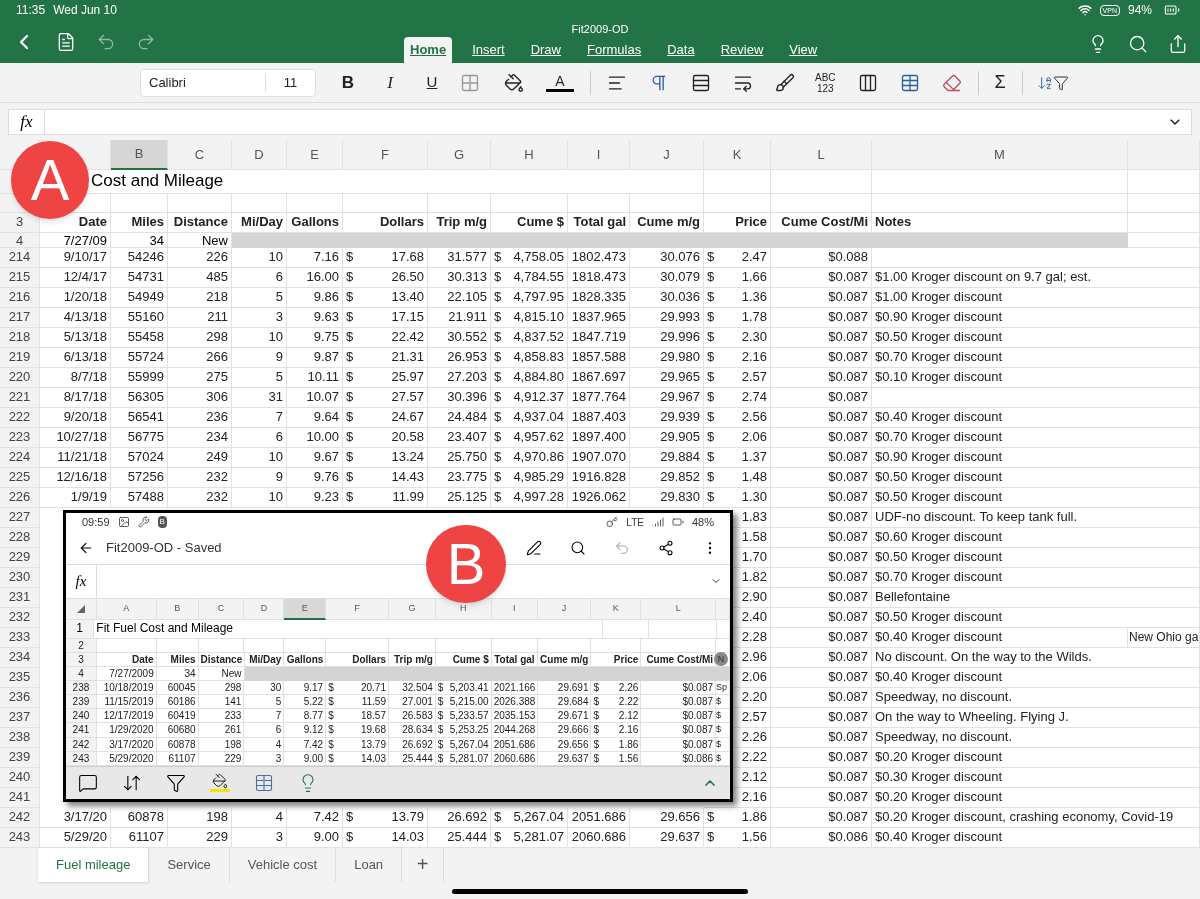  Describe the element at coordinates (20, 558) in the screenshot. I see `row-number: 229` at that location.